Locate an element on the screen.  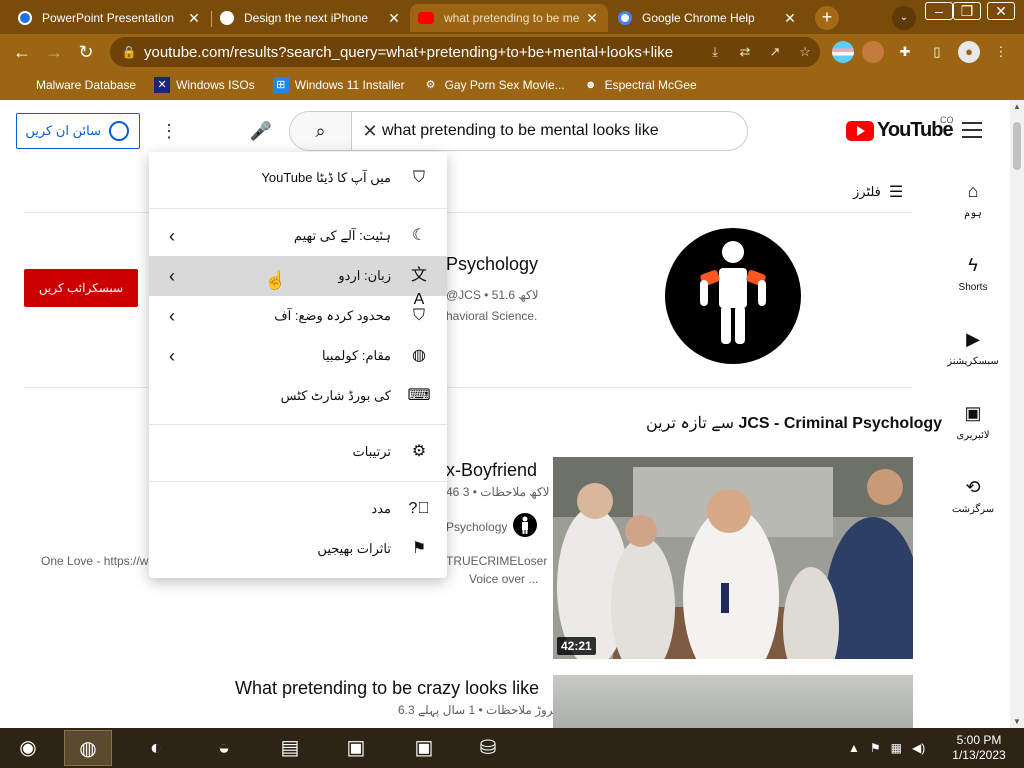
show-hidden-icons-icon: ▲ is located at coordinates (854, 748).